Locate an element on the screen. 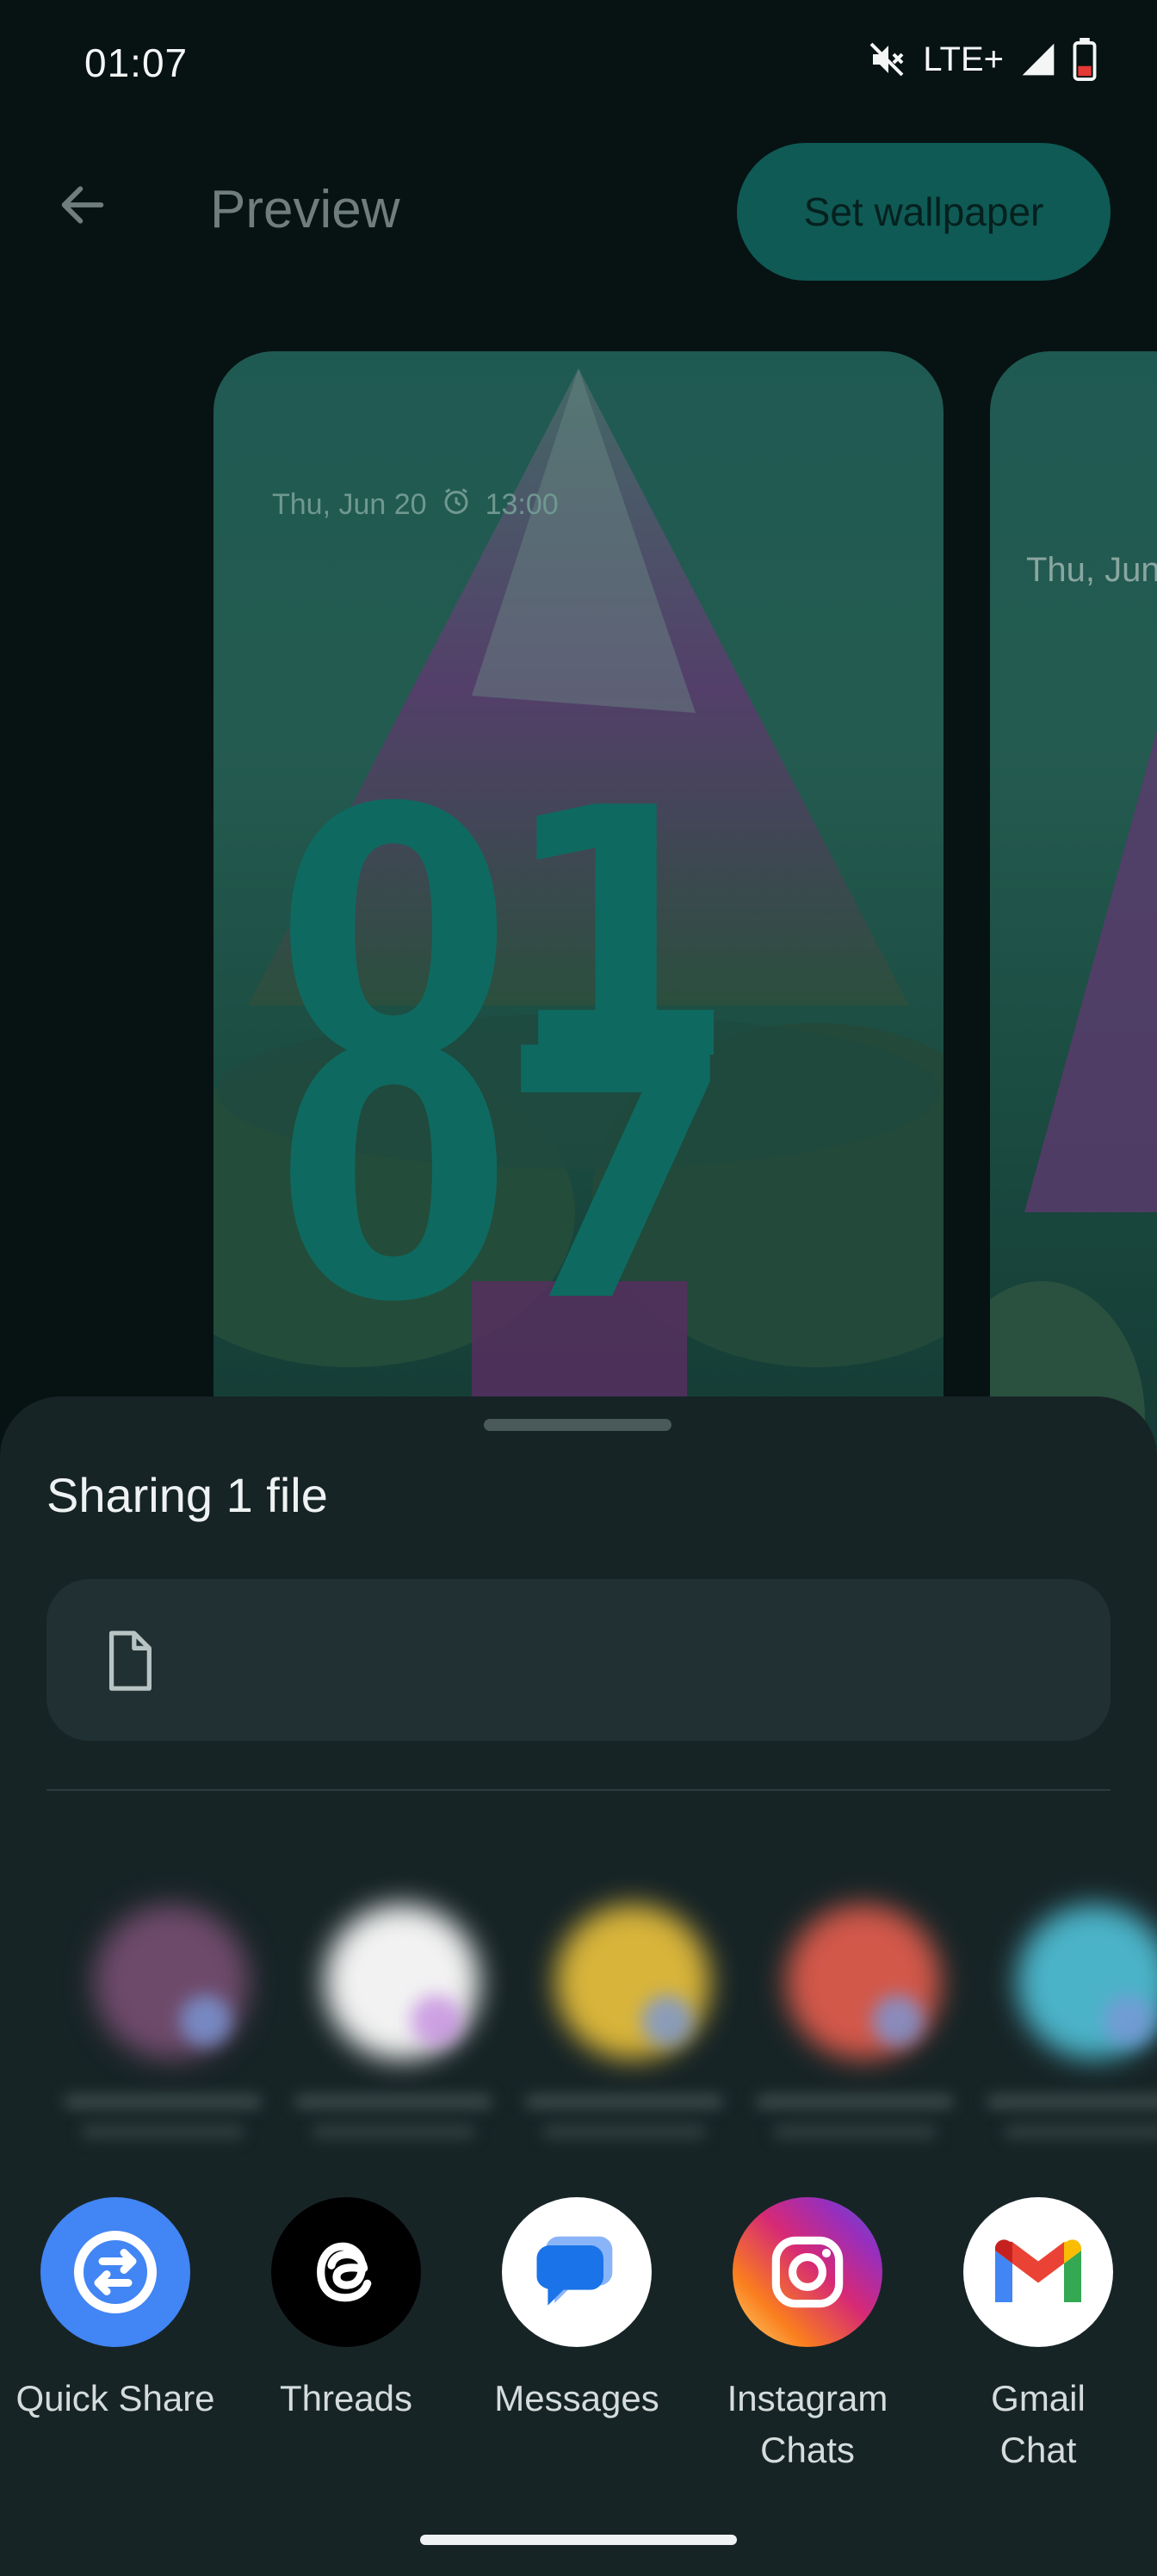 The height and width of the screenshot is (2576, 1157). app-label-line1: Gmail is located at coordinates (1038, 2398).